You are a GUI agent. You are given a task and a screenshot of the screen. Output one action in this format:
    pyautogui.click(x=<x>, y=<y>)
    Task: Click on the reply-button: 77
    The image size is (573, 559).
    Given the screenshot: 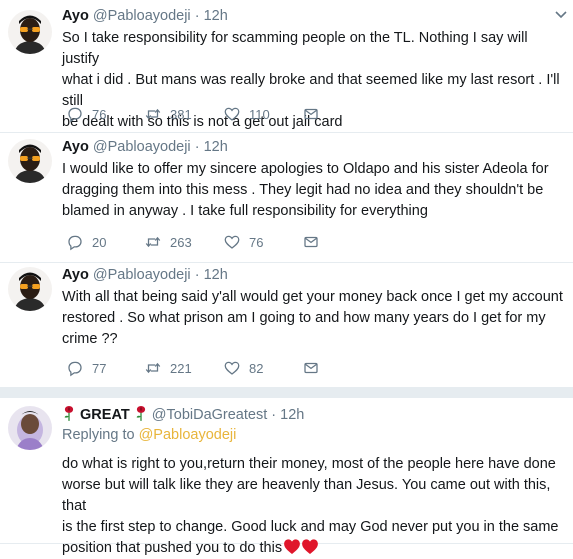 What is the action you would take?
    pyautogui.click(x=86, y=368)
    